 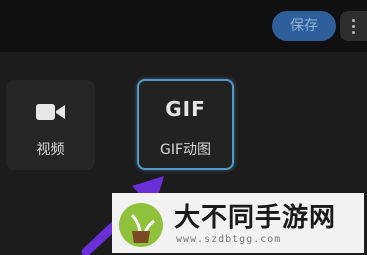 I want to click on more-options-button, so click(x=353, y=26).